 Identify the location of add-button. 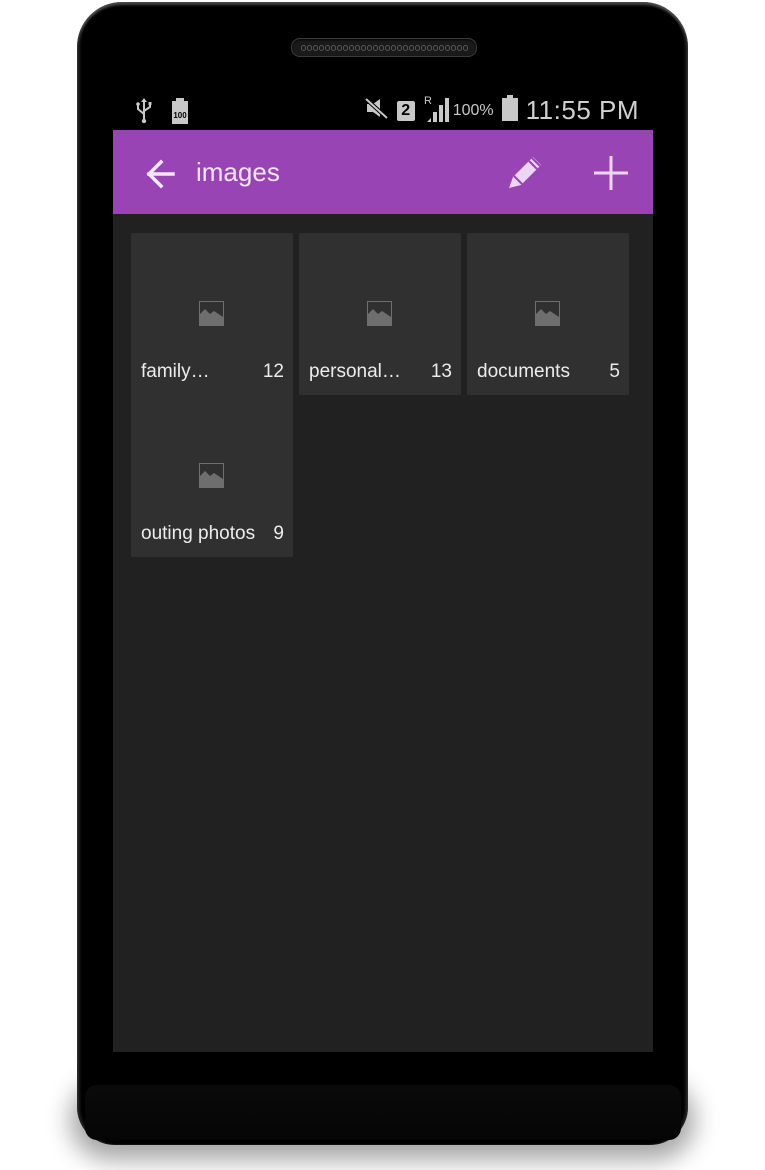
(611, 173).